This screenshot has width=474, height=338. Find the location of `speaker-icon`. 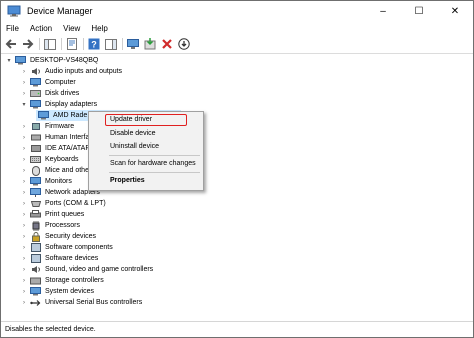

speaker-icon is located at coordinates (35, 269).